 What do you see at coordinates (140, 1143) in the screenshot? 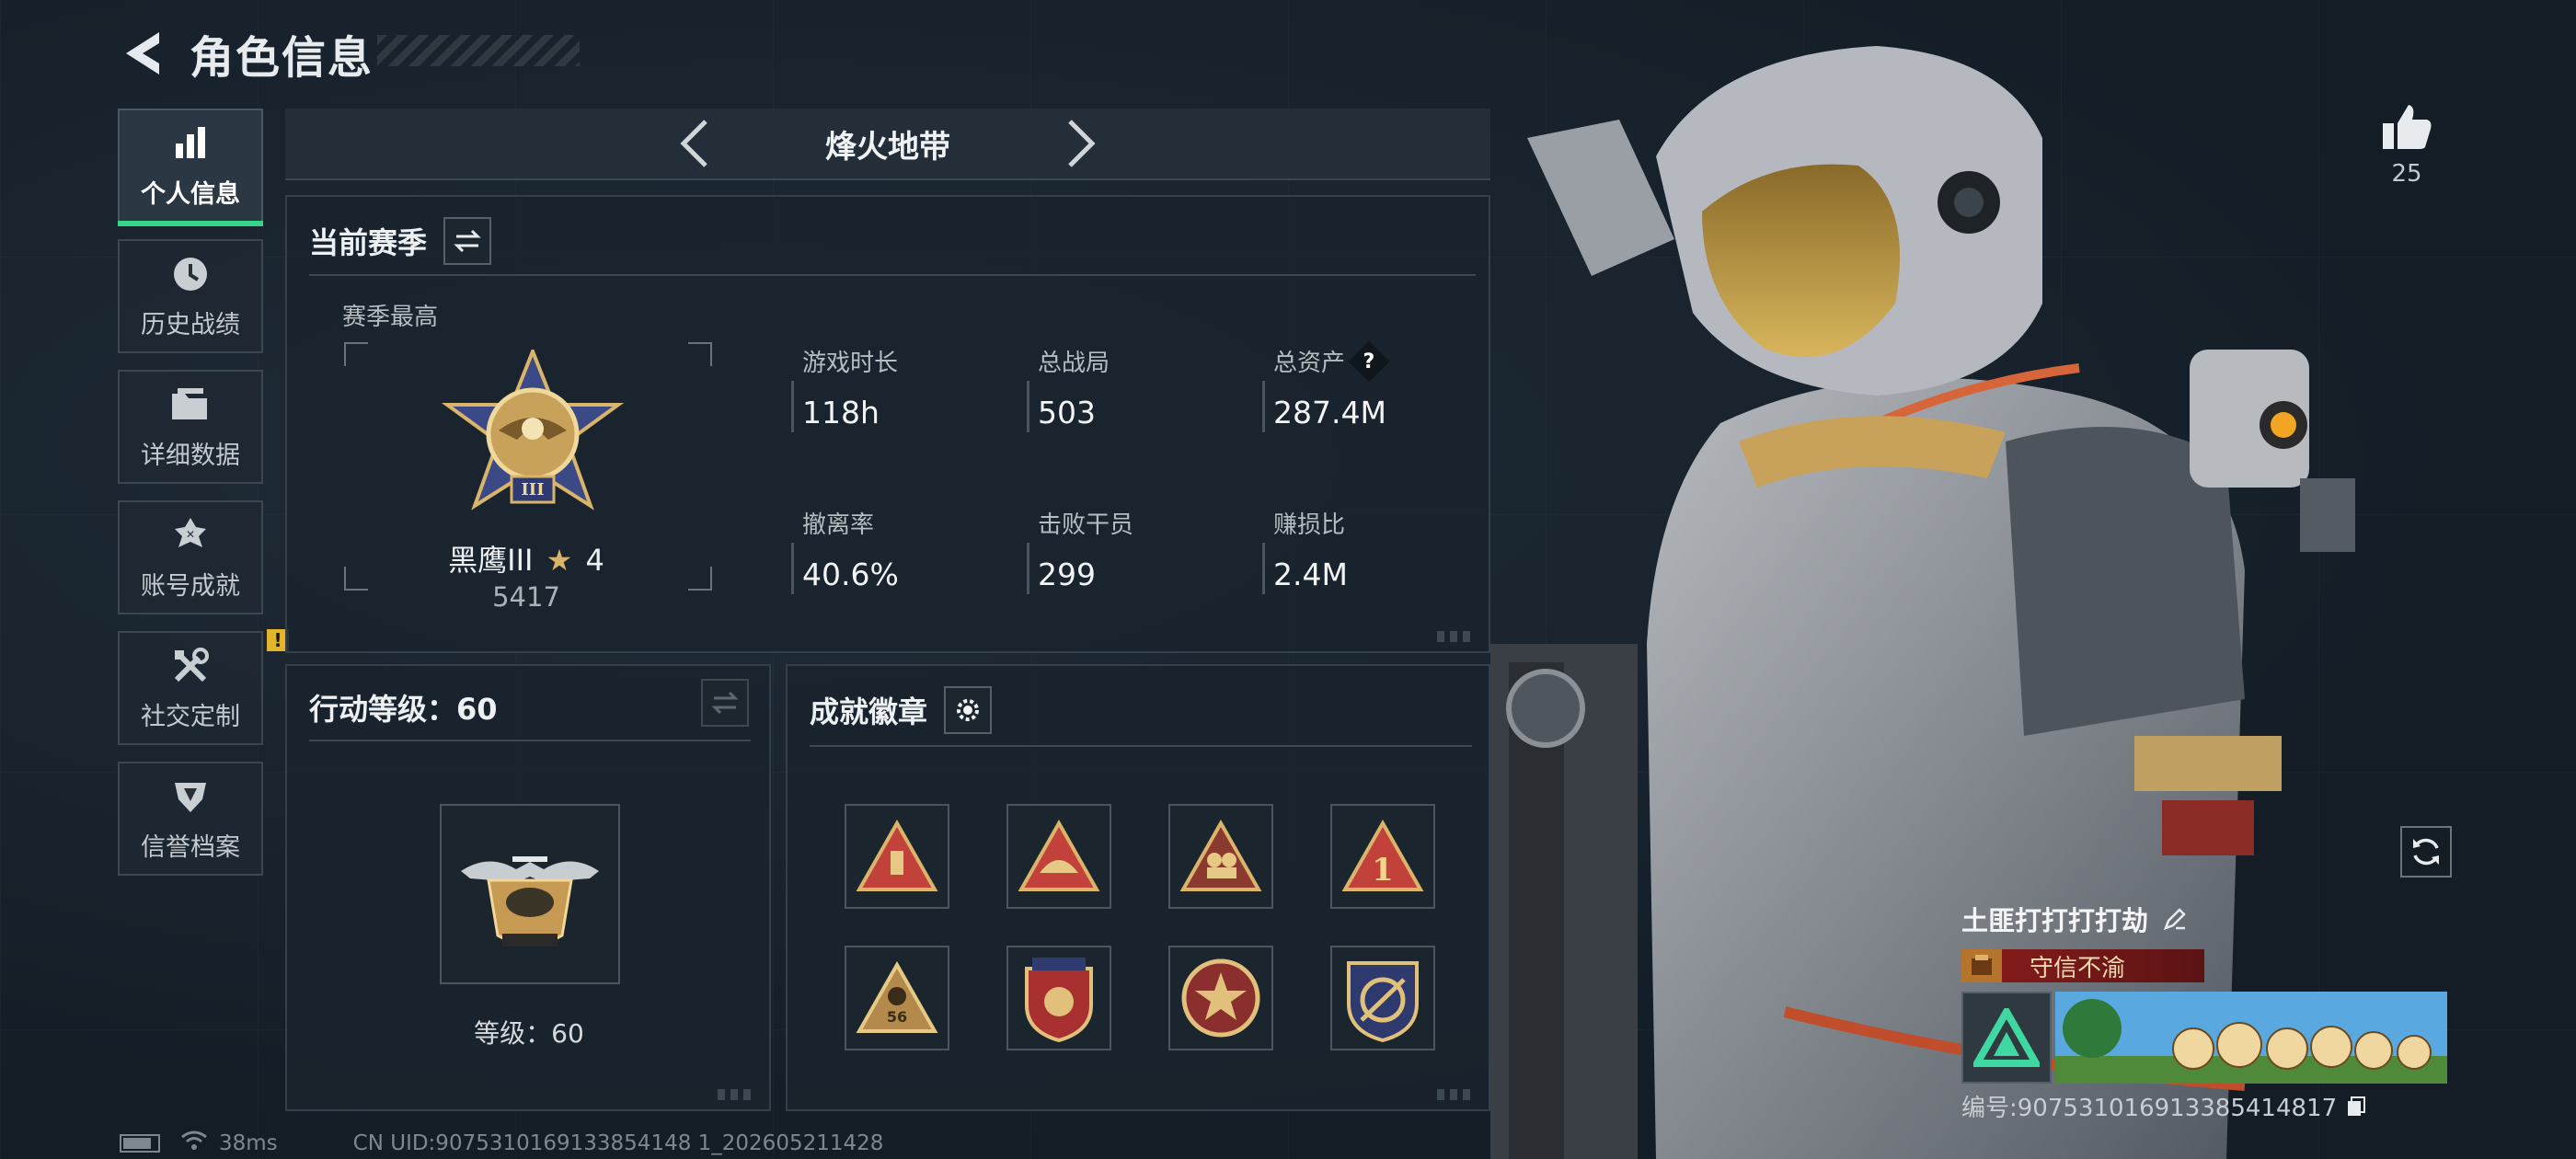
I see `battery-icon` at bounding box center [140, 1143].